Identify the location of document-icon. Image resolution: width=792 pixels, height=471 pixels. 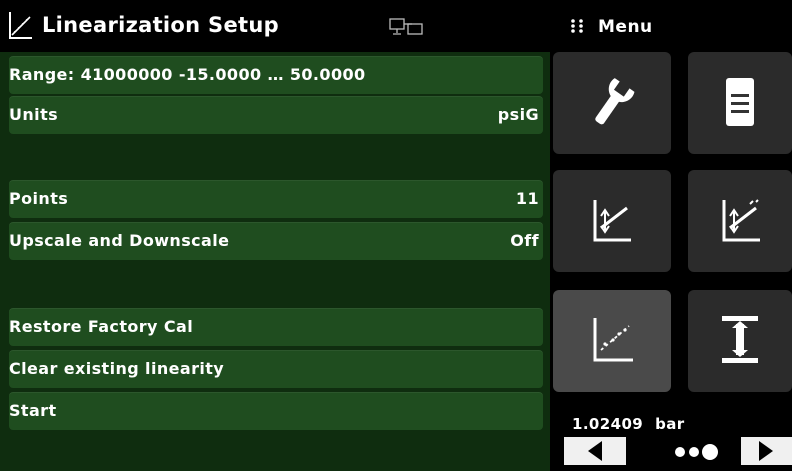
(740, 102).